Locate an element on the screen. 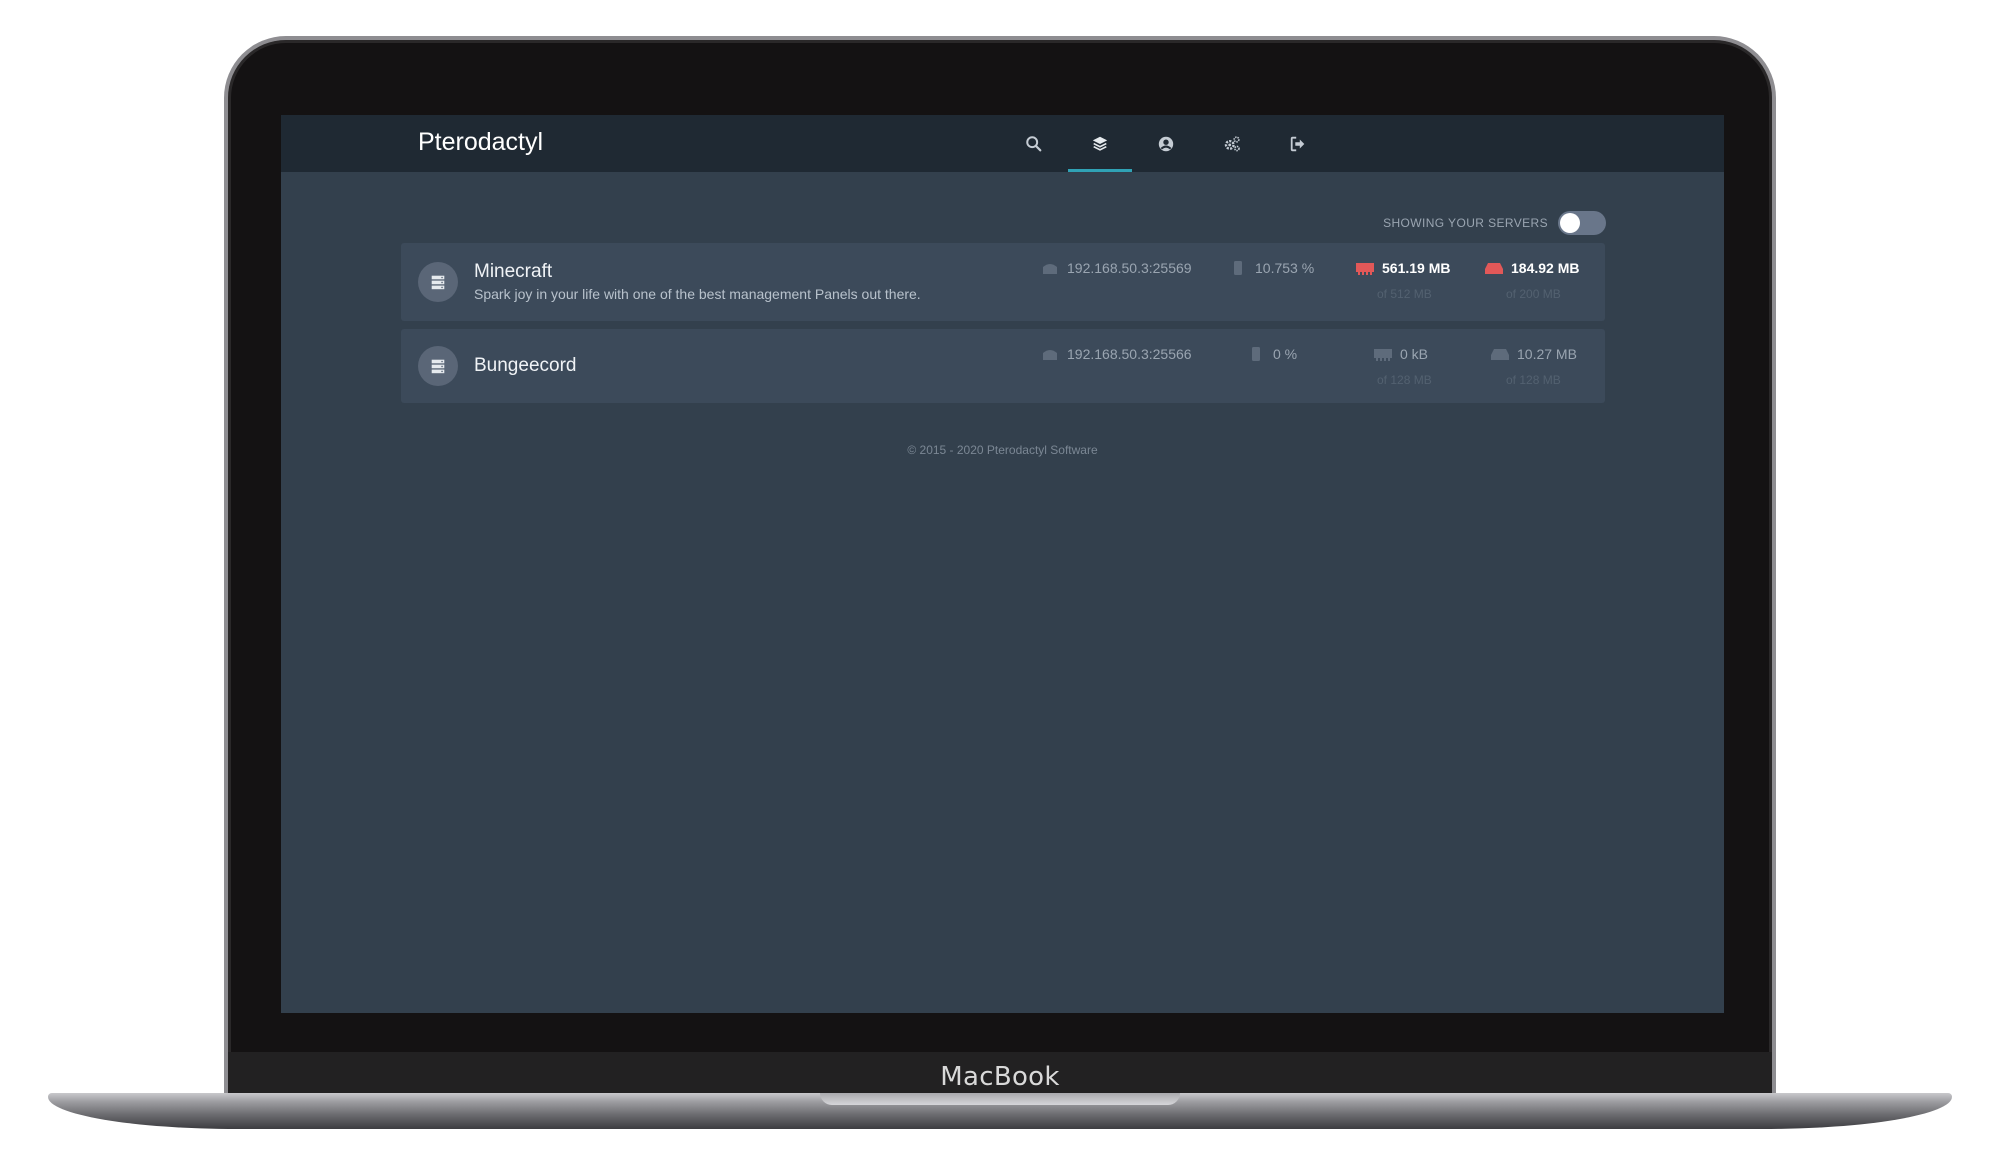 Image resolution: width=2000 pixels, height=1164 pixels. cpu-value: 0 % is located at coordinates (1285, 354).